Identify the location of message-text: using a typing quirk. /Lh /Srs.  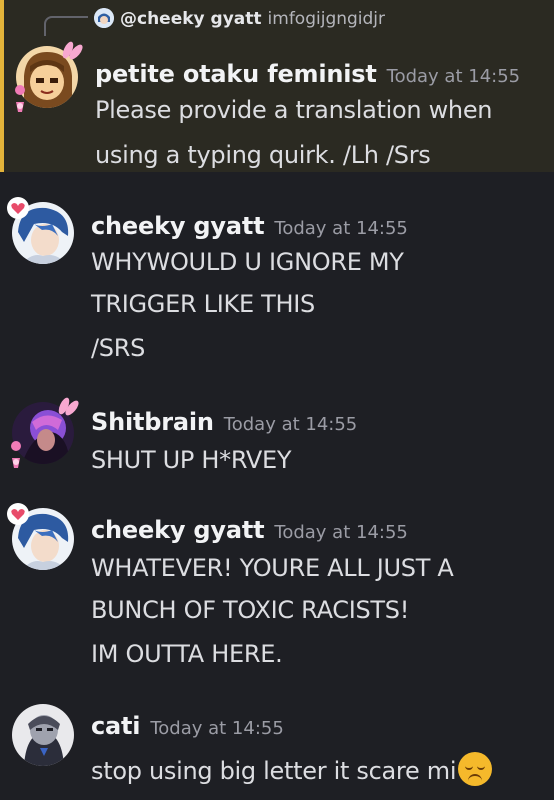
(263, 155).